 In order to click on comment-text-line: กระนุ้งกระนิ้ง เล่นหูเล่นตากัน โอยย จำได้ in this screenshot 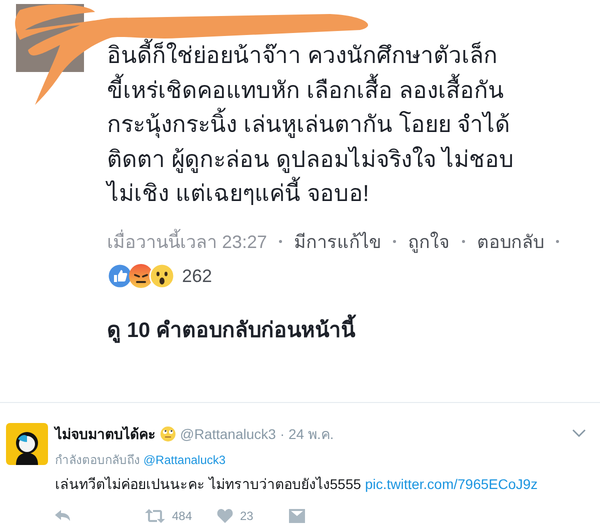, I will do `click(347, 124)`.